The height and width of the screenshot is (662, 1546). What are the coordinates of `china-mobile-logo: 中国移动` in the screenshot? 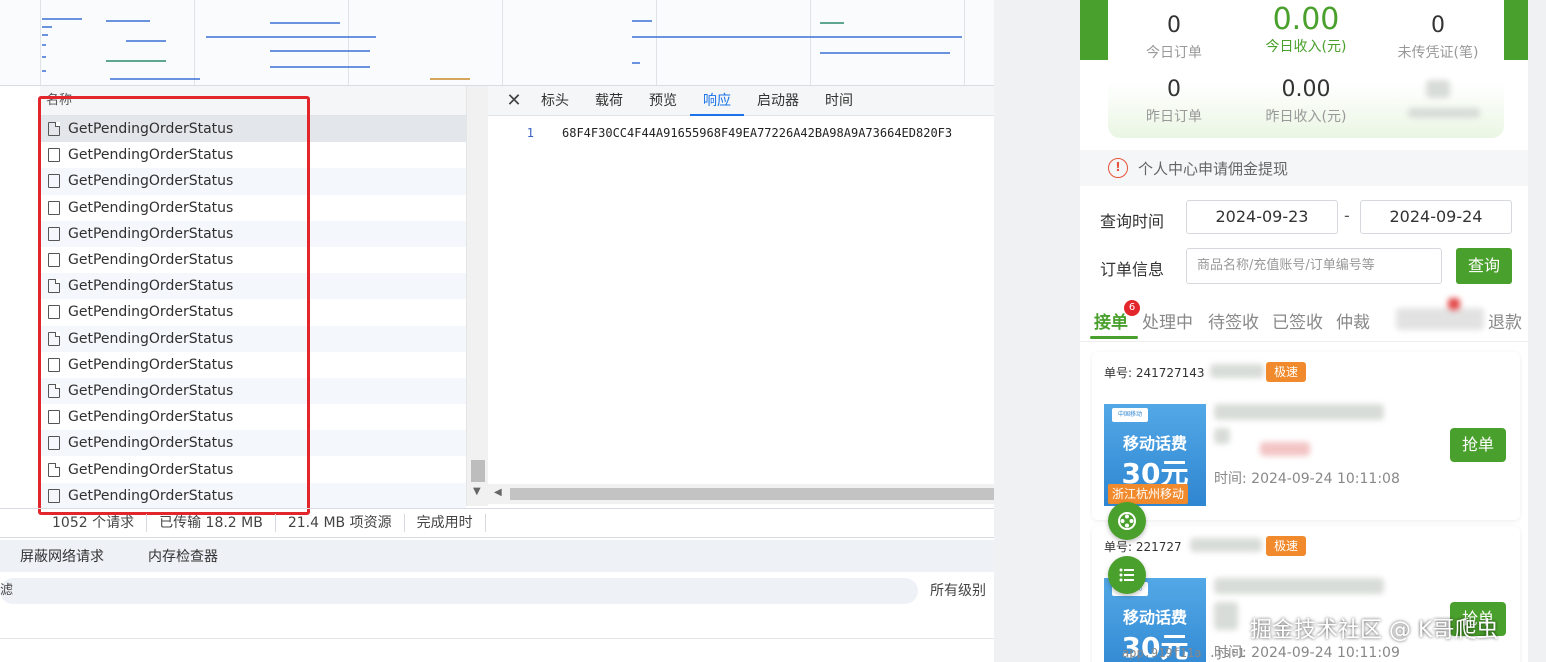 It's located at (1130, 415).